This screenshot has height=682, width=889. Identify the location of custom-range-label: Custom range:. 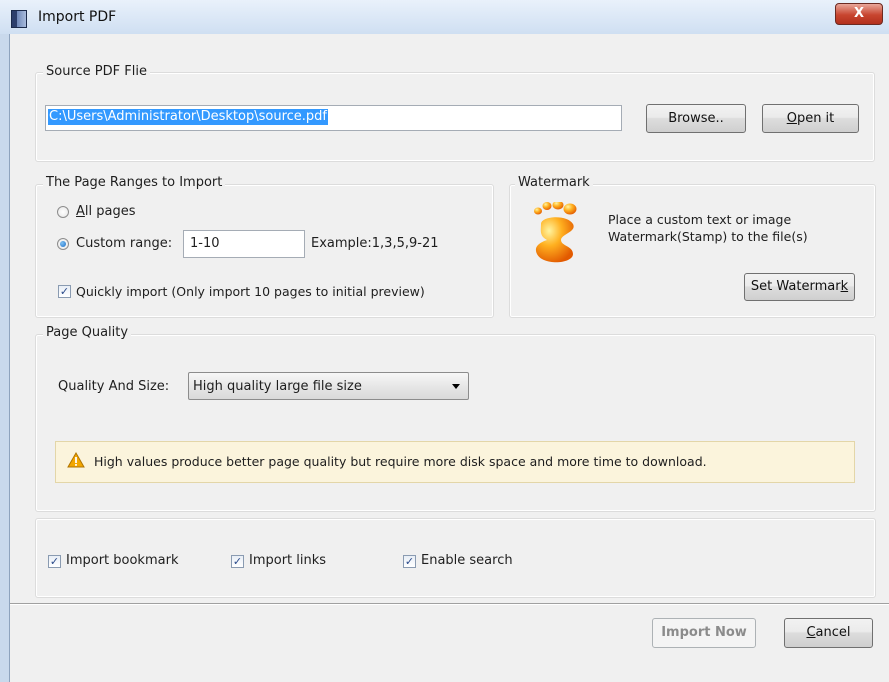
(124, 243).